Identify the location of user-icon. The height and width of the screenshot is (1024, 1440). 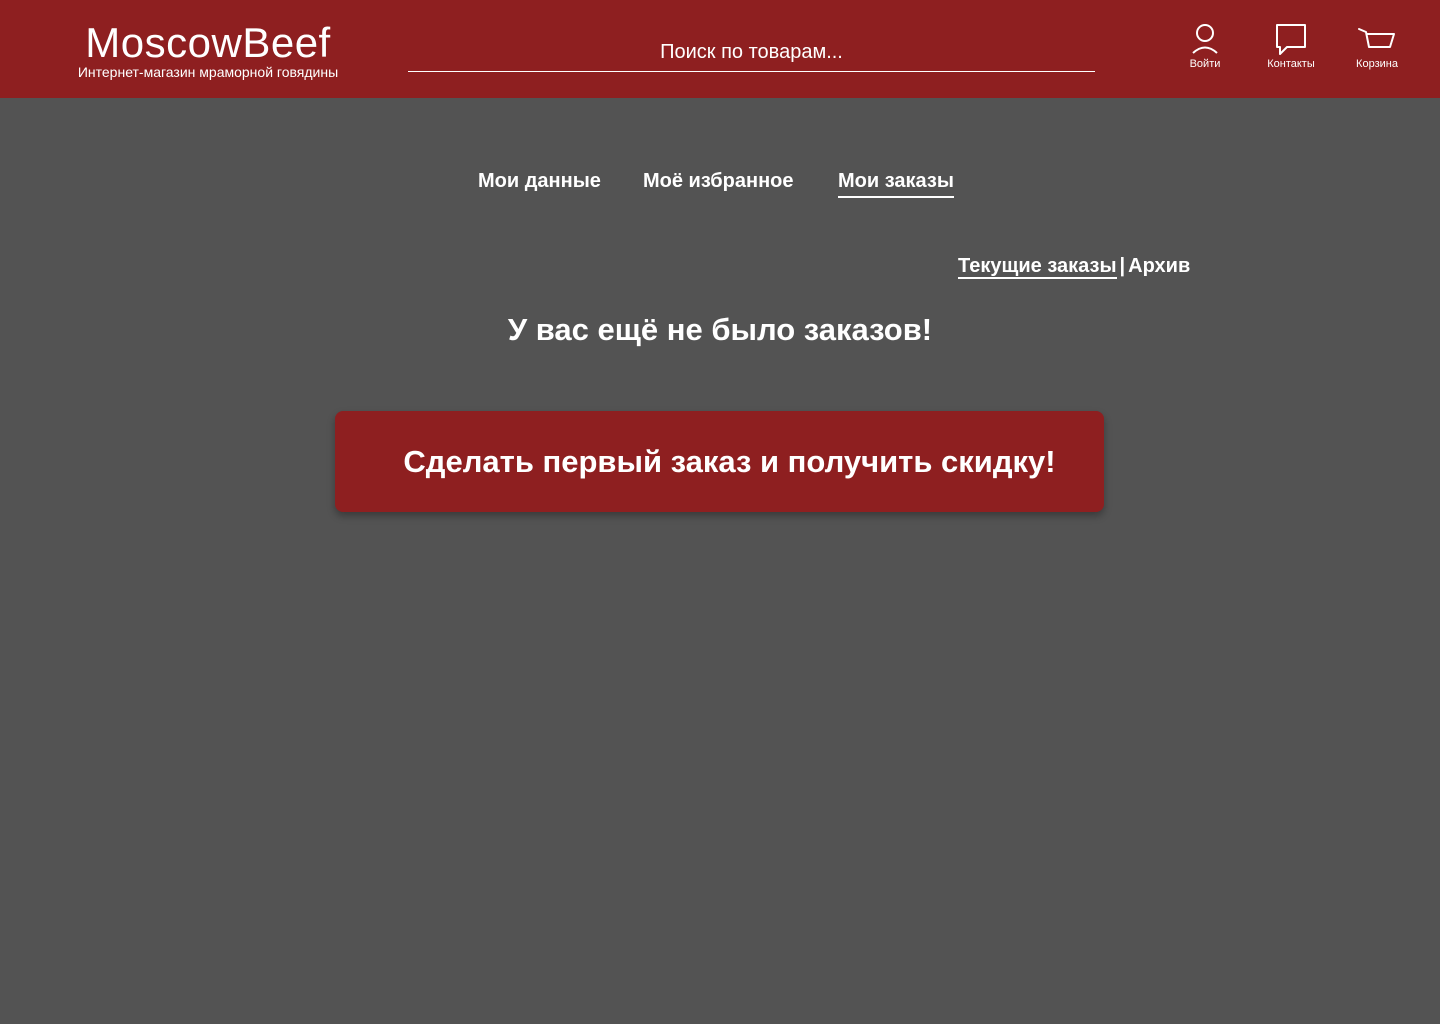
(1205, 39).